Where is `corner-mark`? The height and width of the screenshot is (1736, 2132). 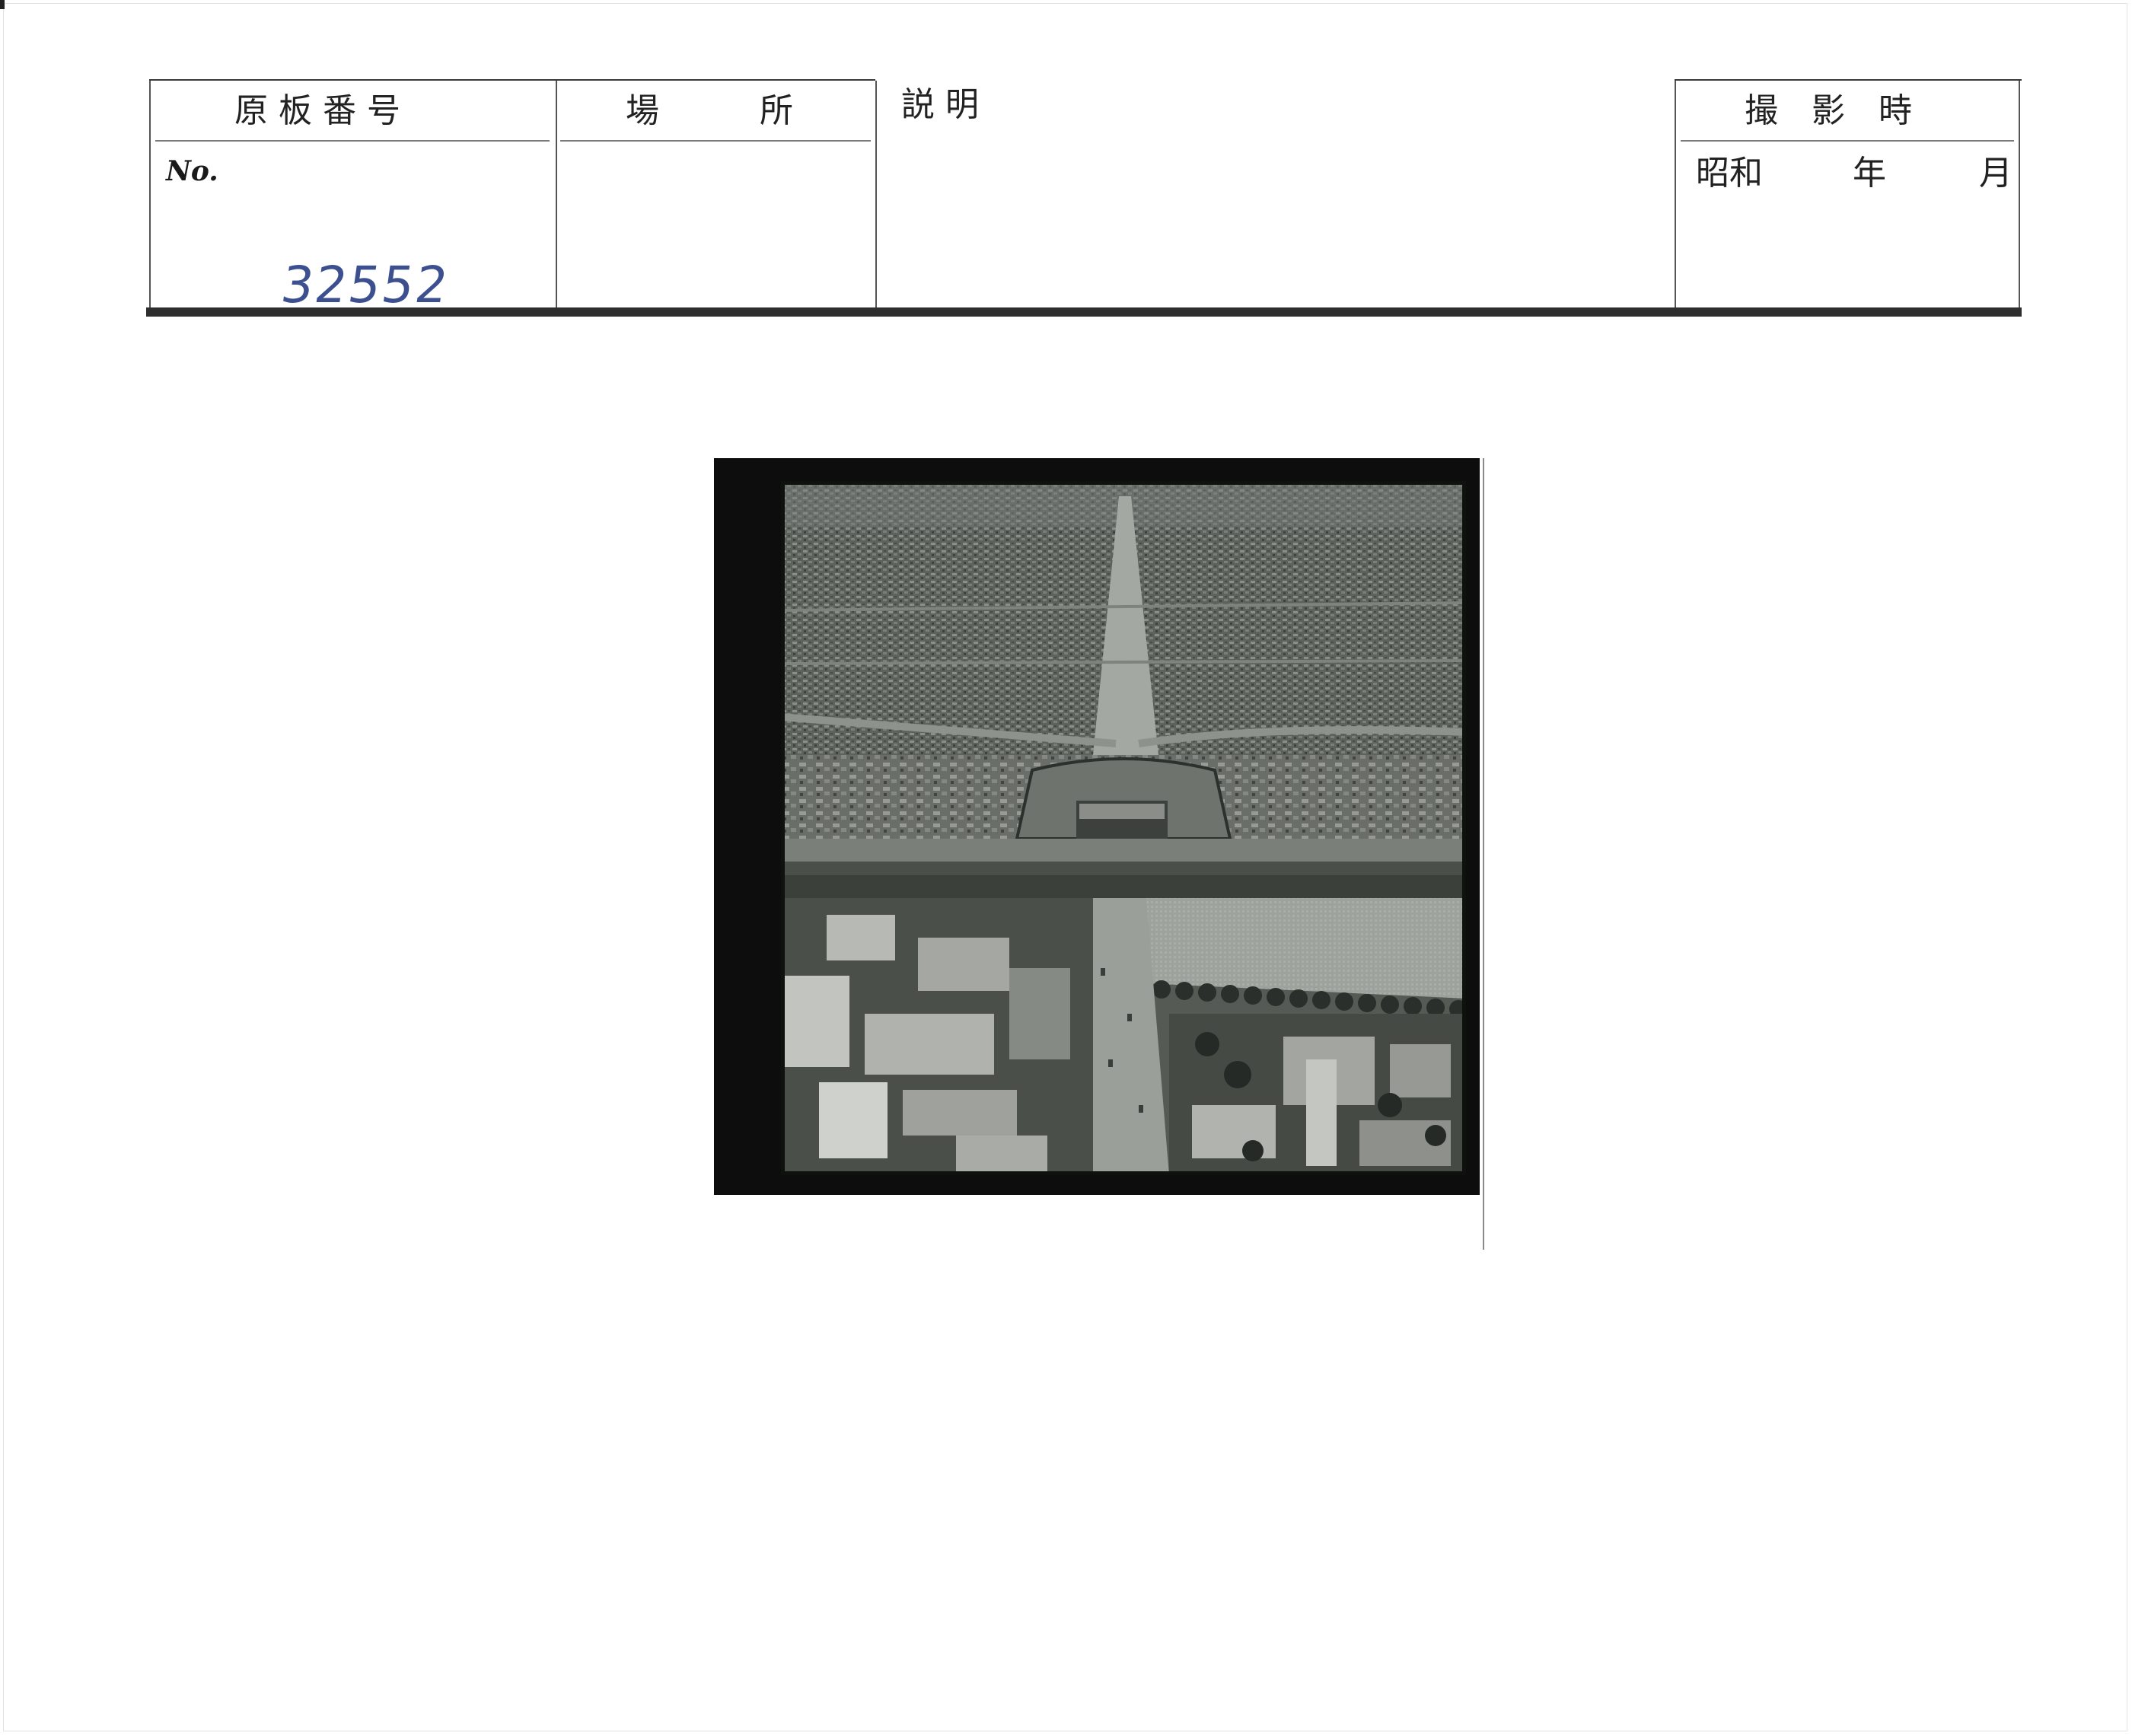 corner-mark is located at coordinates (2, 4).